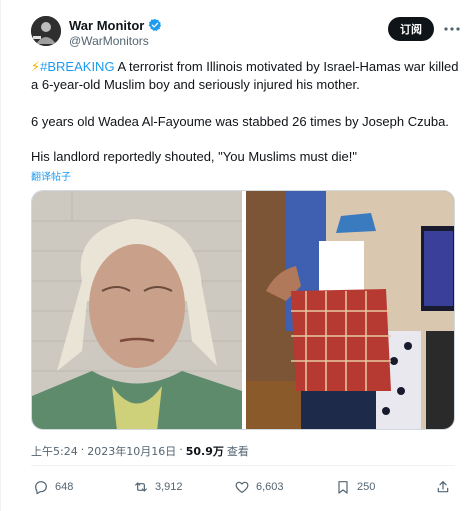 The width and height of the screenshot is (472, 511). Describe the element at coordinates (452, 29) in the screenshot. I see `more-icon` at that location.